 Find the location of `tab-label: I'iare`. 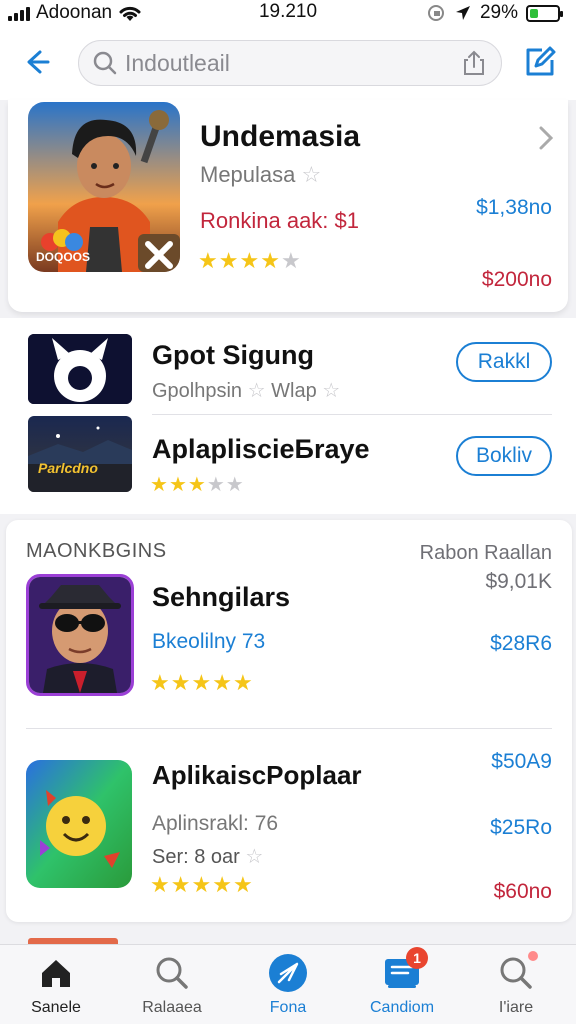

tab-label: I'iare is located at coordinates (516, 1007).